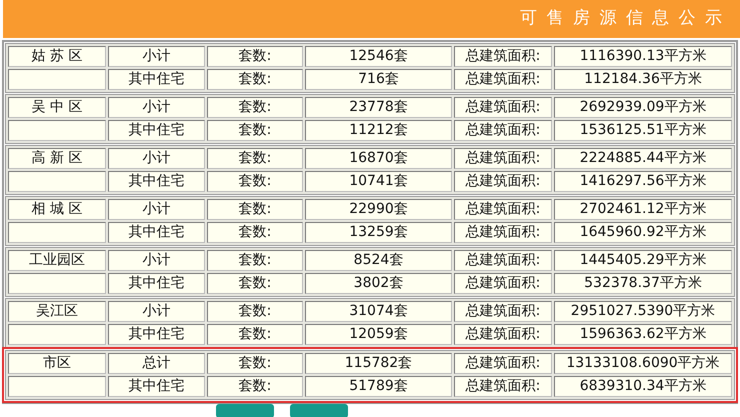 This screenshot has width=740, height=417. I want to click on value-cell: 2692939.09平方米, so click(643, 107).